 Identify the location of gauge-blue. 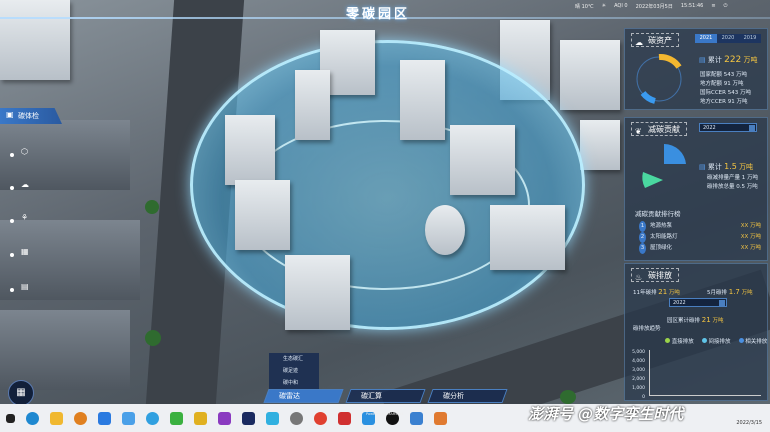
(648, 97).